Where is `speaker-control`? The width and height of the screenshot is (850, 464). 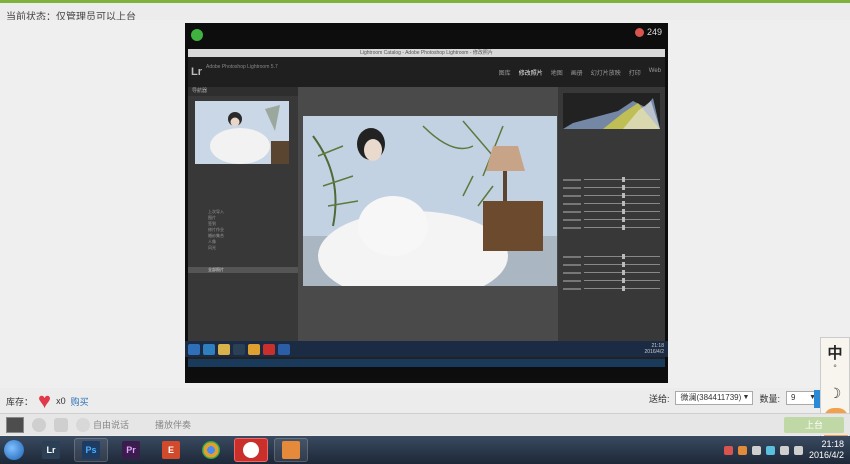
speaker-control is located at coordinates (61, 424).